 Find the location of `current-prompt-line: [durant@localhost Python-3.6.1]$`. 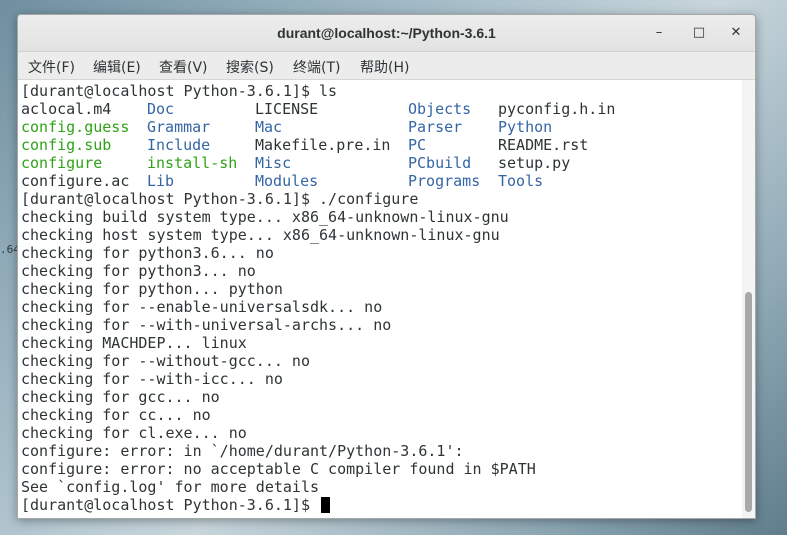

current-prompt-line: [durant@localhost Python-3.6.1]$ is located at coordinates (176, 505).